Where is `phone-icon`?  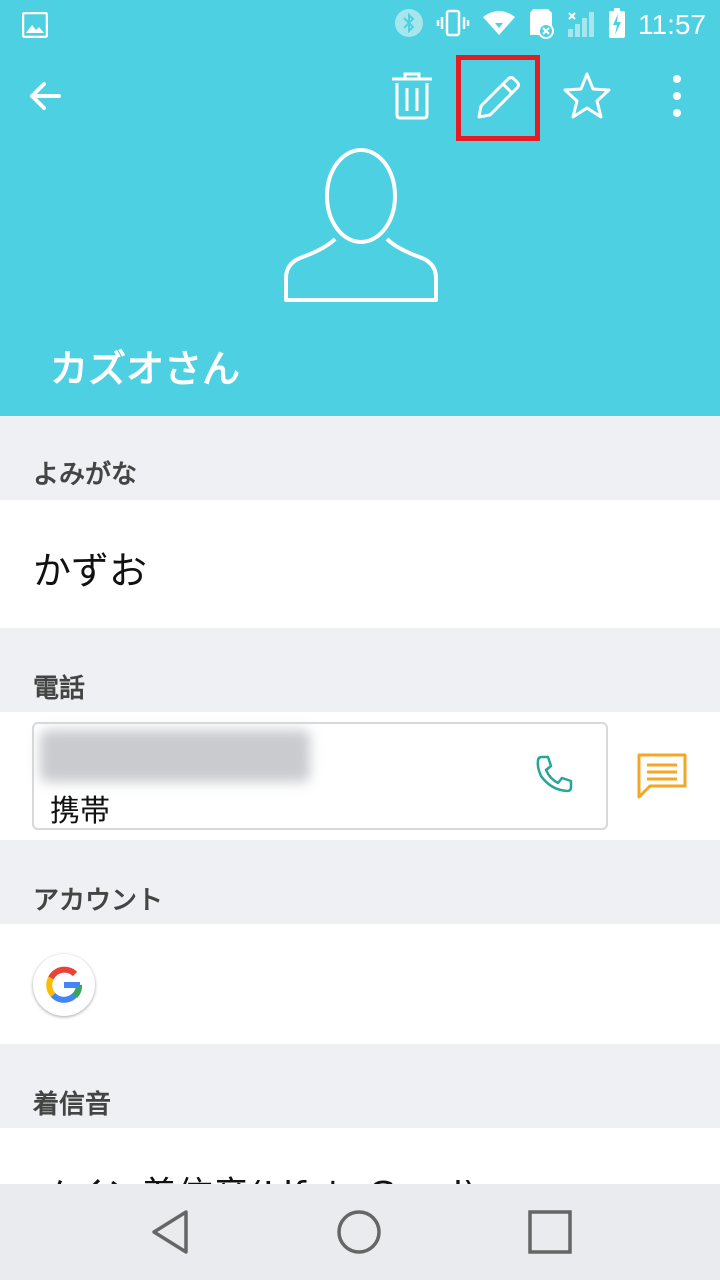
phone-icon is located at coordinates (554, 774).